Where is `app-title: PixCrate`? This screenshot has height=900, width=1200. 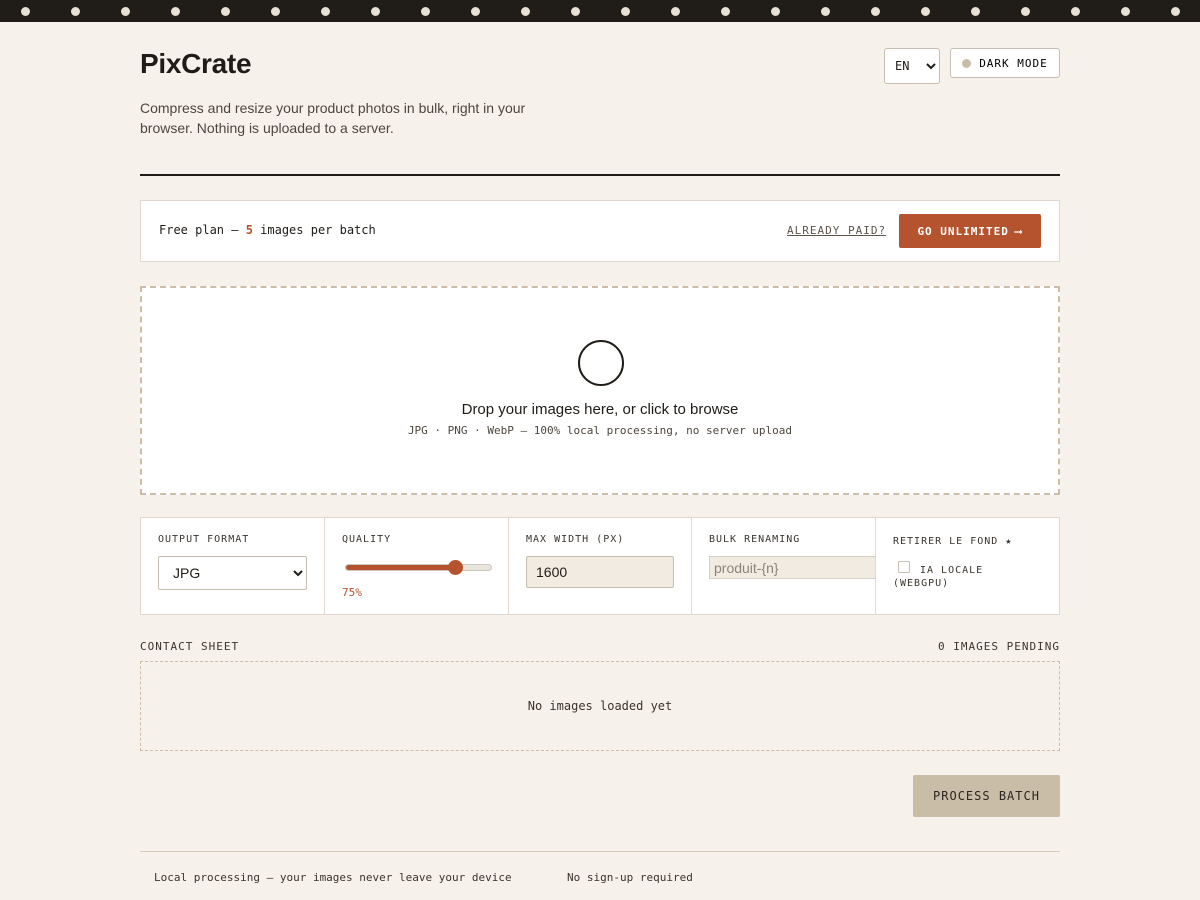
app-title: PixCrate is located at coordinates (196, 63).